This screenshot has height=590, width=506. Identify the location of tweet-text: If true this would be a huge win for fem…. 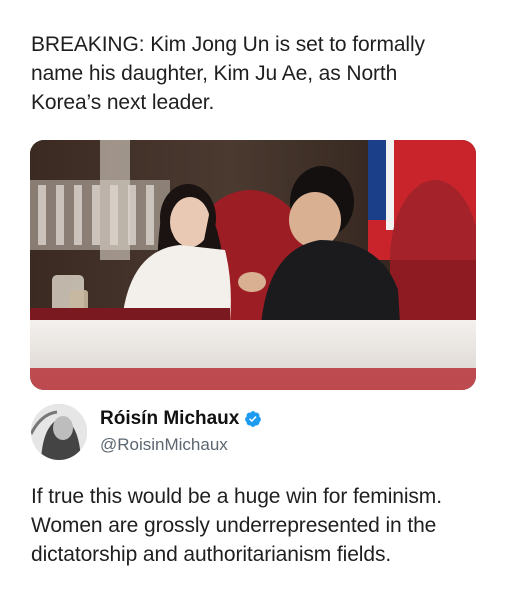
(236, 525).